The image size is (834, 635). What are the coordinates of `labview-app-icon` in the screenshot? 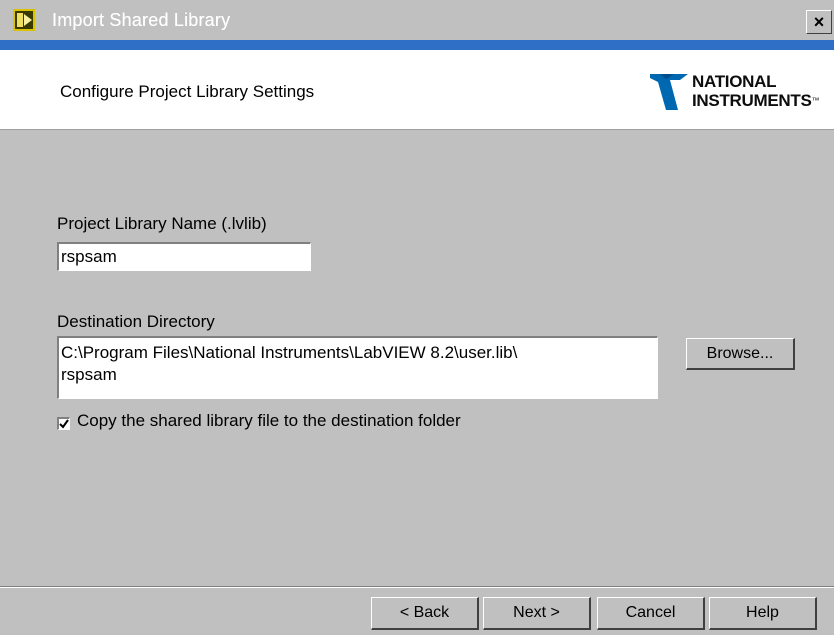 It's located at (24, 20).